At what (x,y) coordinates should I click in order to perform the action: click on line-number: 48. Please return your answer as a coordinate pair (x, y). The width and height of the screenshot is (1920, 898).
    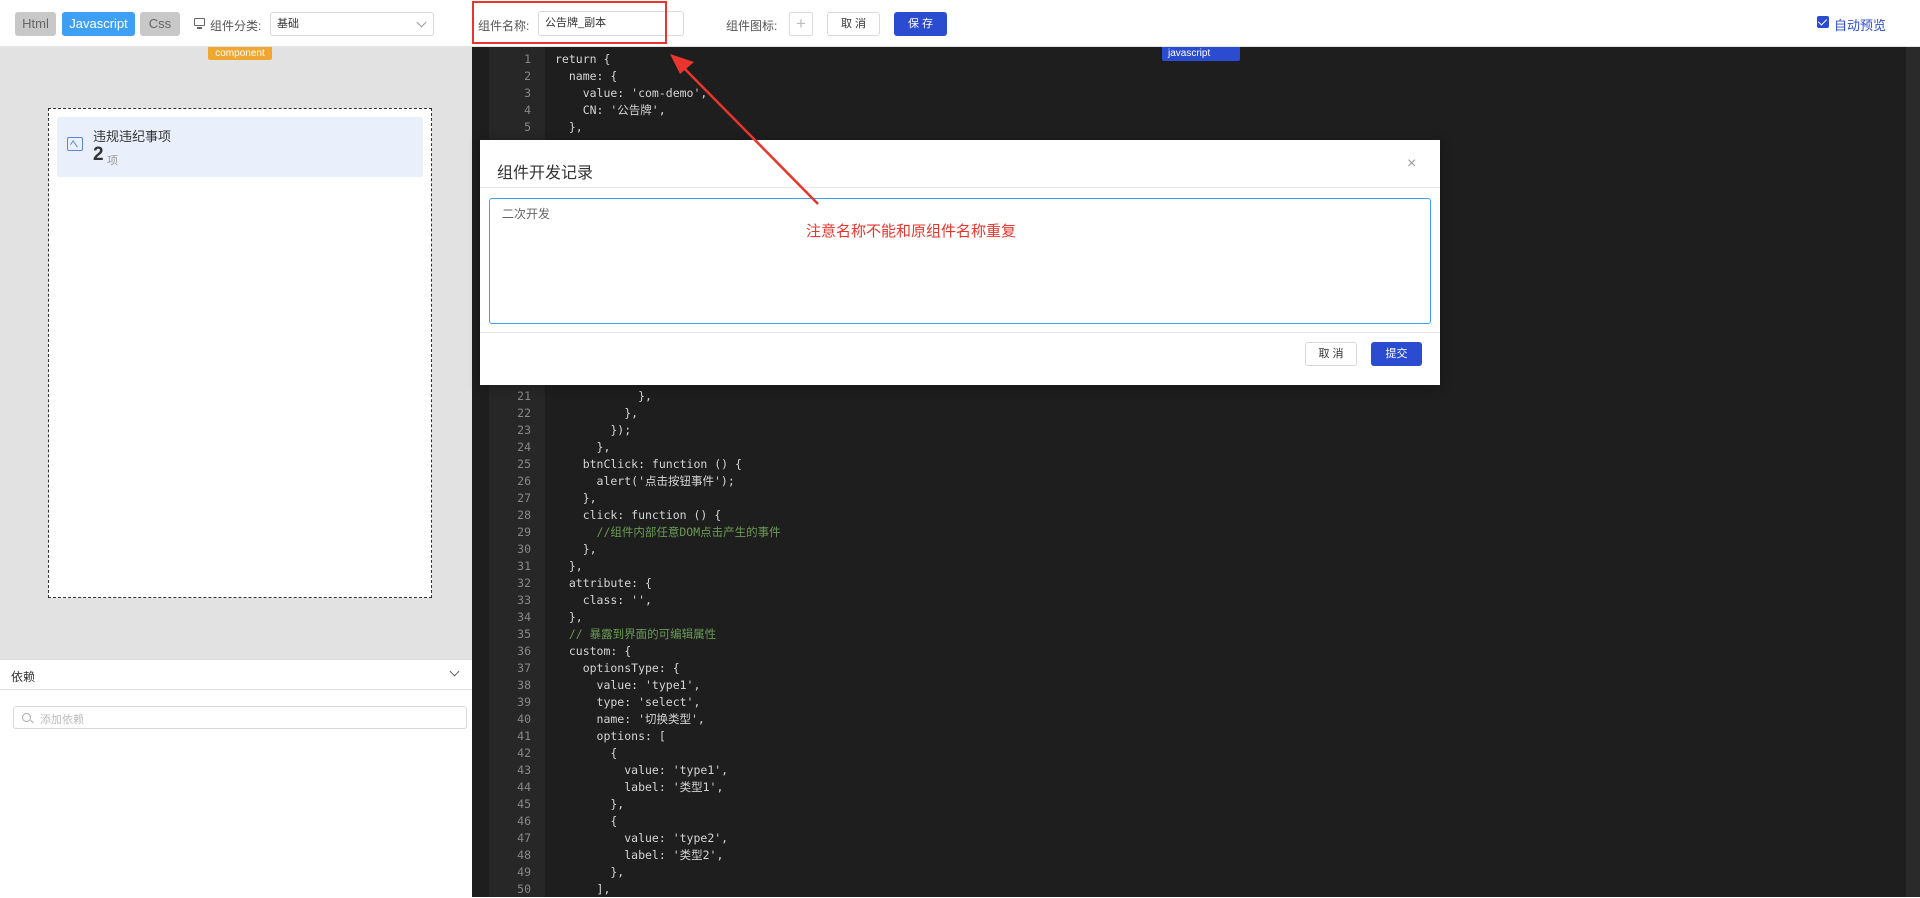
    Looking at the image, I should click on (524, 855).